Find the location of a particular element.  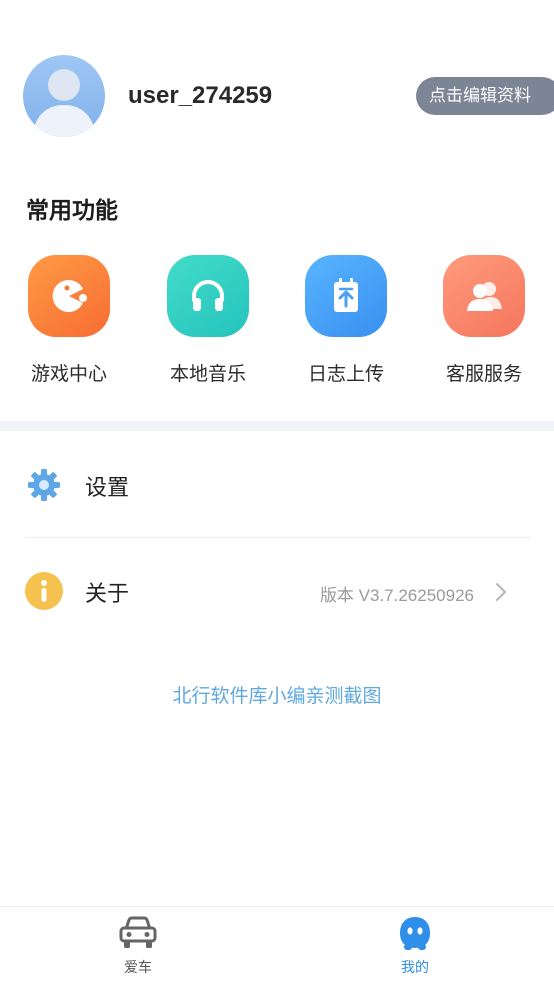

function-label: 日志上传 is located at coordinates (345, 374).